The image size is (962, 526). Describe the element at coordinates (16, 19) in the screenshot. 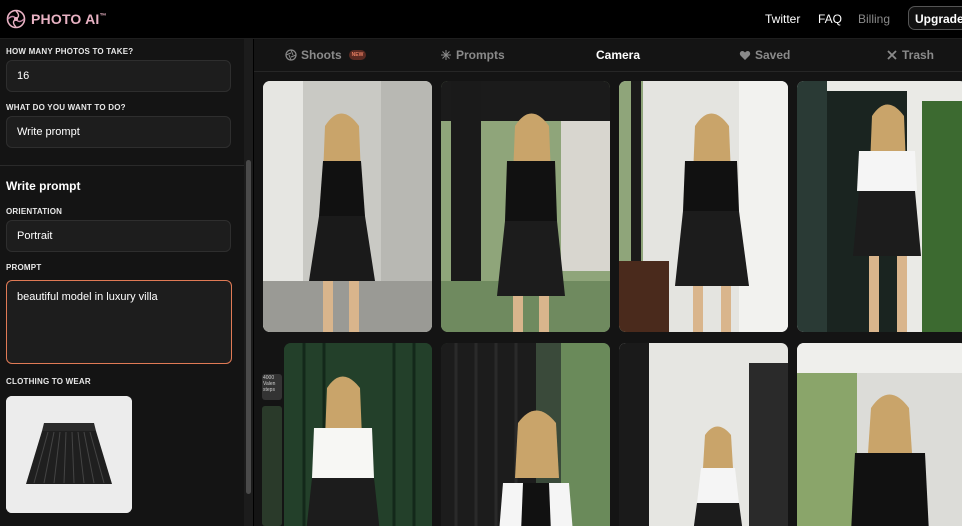

I see `logo-swirl-icon` at that location.